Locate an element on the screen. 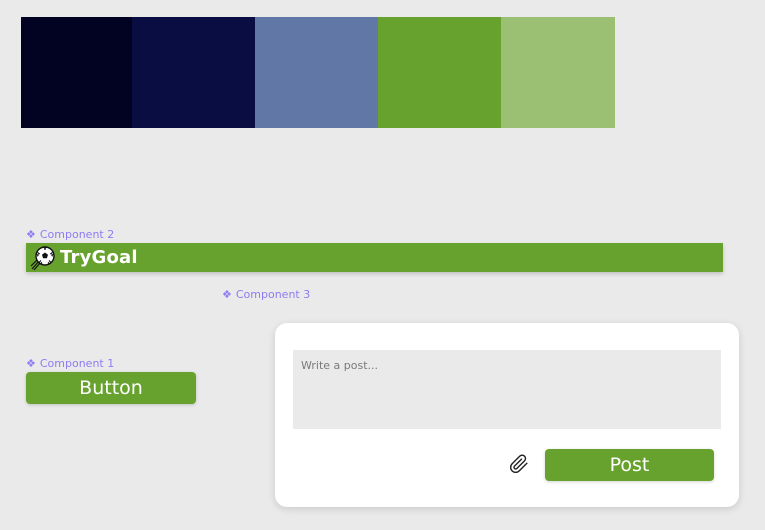 Image resolution: width=765 pixels, height=530 pixels. component-label-text: Component 1 is located at coordinates (77, 363).